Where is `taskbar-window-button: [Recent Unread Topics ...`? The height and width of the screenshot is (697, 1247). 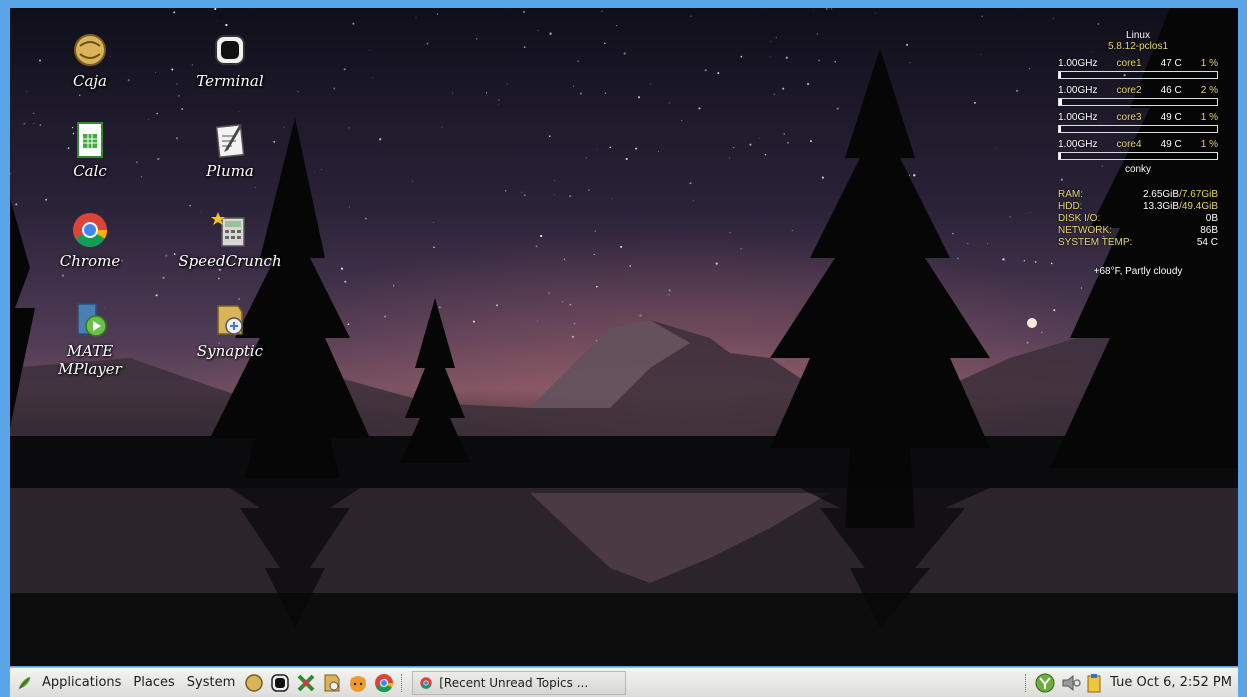 taskbar-window-button: [Recent Unread Topics ... is located at coordinates (519, 682).